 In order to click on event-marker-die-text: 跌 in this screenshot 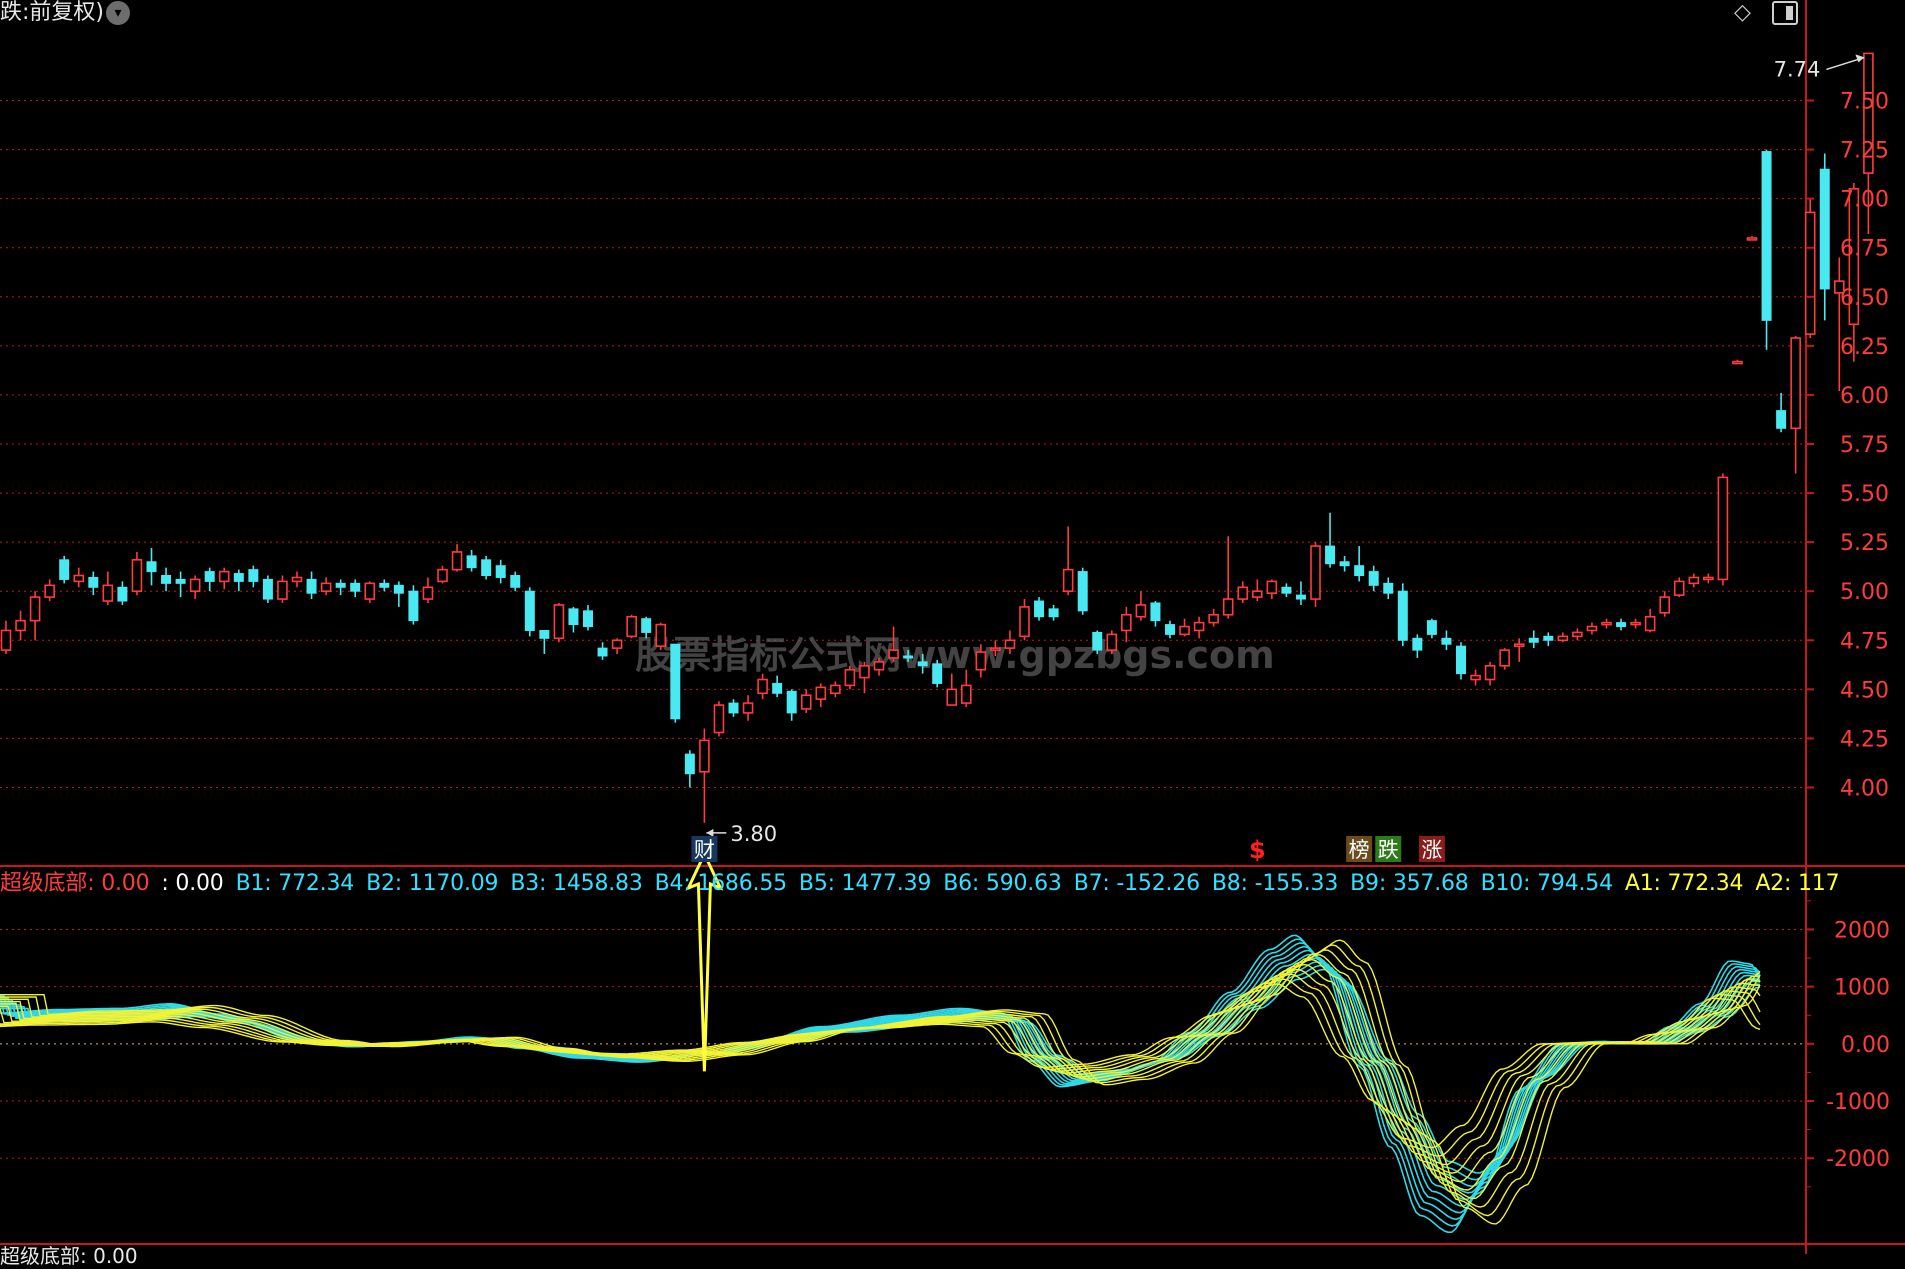, I will do `click(1388, 850)`.